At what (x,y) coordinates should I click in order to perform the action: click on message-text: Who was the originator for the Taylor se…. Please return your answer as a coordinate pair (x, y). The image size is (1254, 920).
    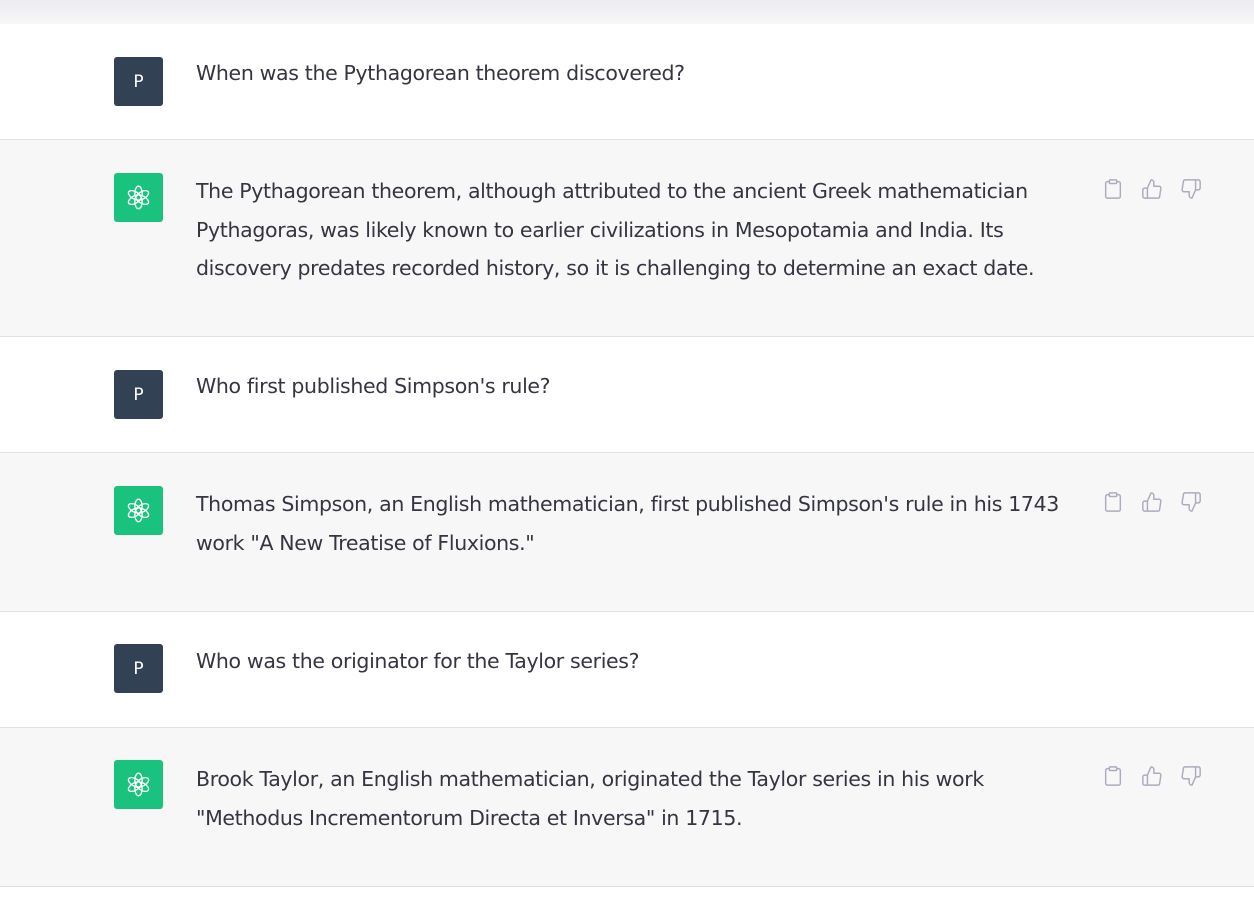
    Looking at the image, I should click on (418, 661).